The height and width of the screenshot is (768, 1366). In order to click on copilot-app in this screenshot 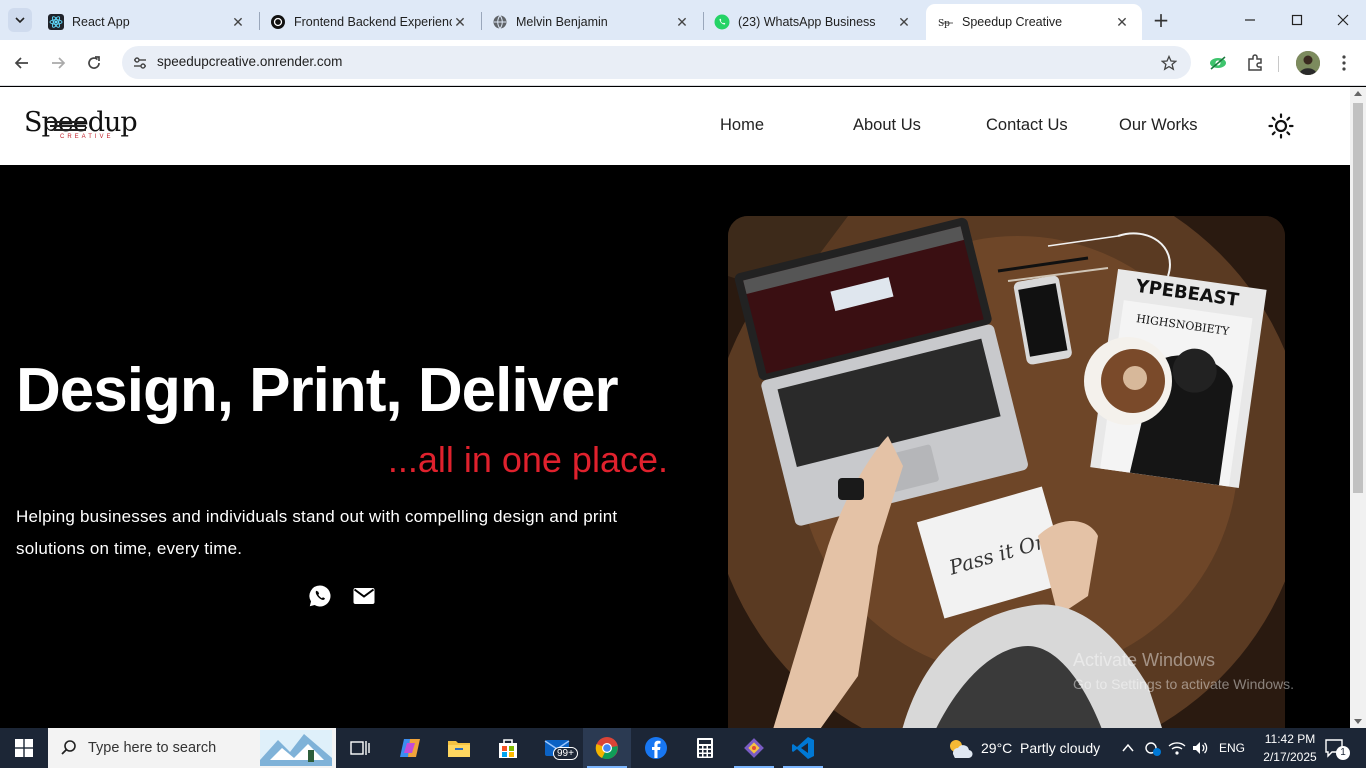, I will do `click(410, 748)`.